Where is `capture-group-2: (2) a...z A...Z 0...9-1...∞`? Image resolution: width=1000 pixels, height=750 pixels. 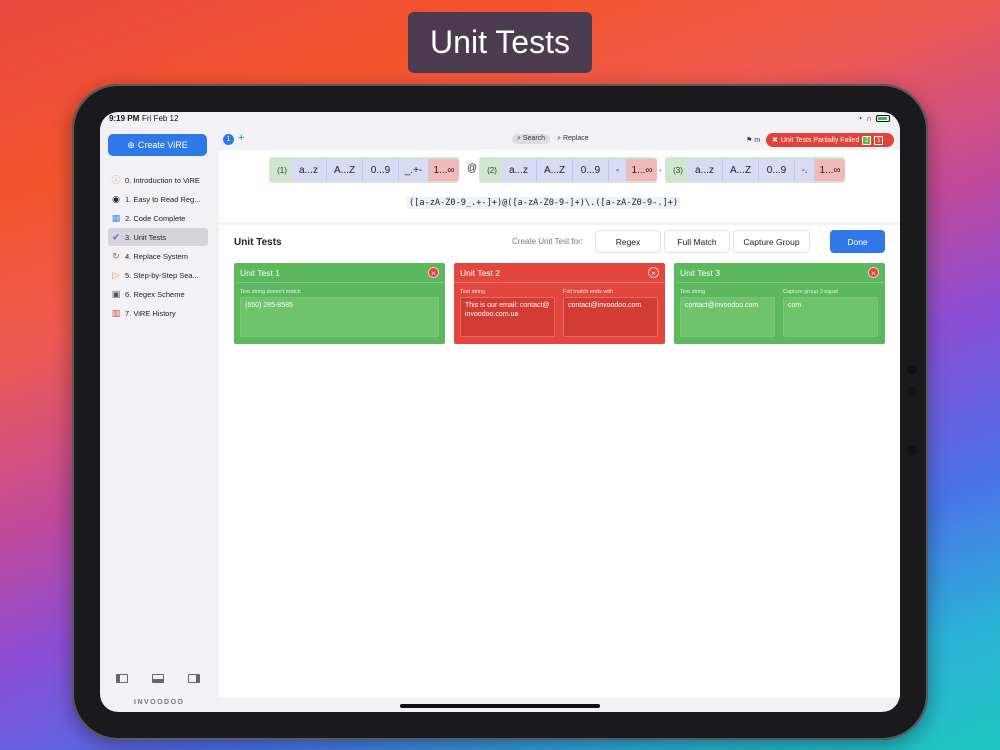
capture-group-2: (2) a...z A...Z 0...9-1...∞ is located at coordinates (568, 170).